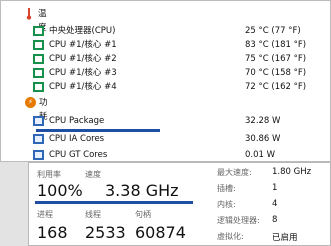 The height and width of the screenshot is (246, 331). I want to click on sensor-value: 75 °C (167 °F), so click(276, 59).